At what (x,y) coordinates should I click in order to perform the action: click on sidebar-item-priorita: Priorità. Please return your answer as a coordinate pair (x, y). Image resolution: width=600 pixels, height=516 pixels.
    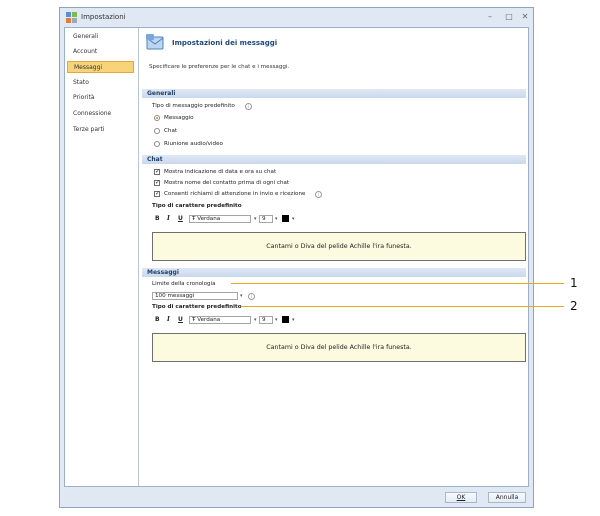
    Looking at the image, I should click on (100, 98).